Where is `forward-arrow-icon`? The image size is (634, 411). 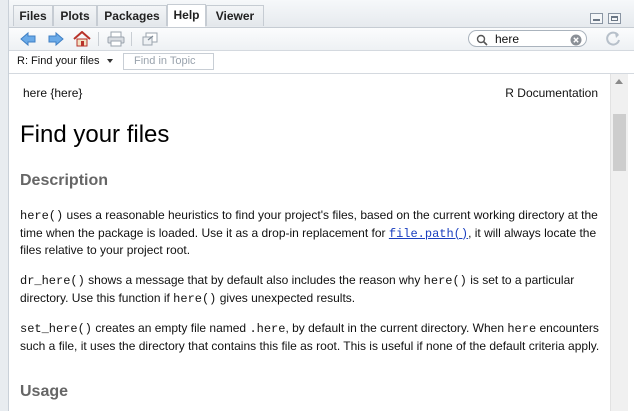
forward-arrow-icon is located at coordinates (56, 39).